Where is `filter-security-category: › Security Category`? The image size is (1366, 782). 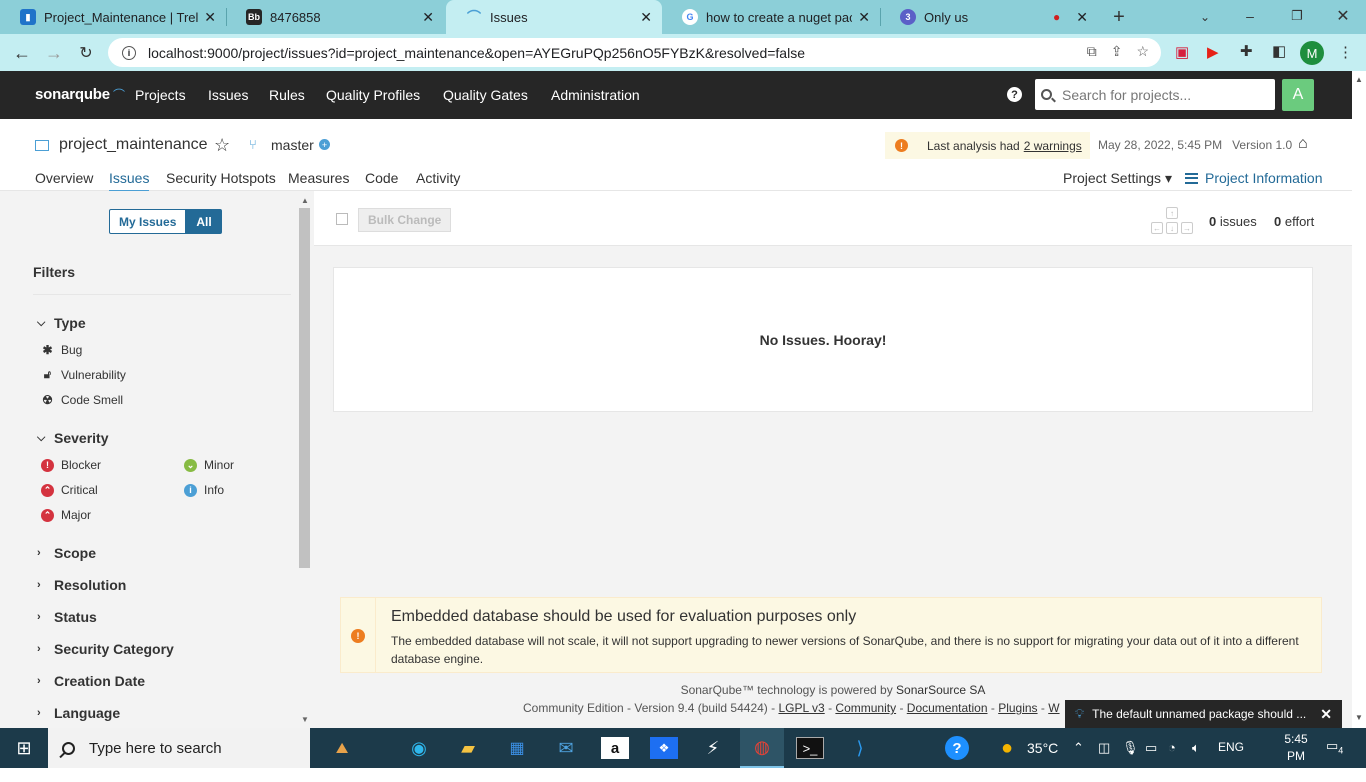
filter-security-category: › Security Category is located at coordinates (105, 649).